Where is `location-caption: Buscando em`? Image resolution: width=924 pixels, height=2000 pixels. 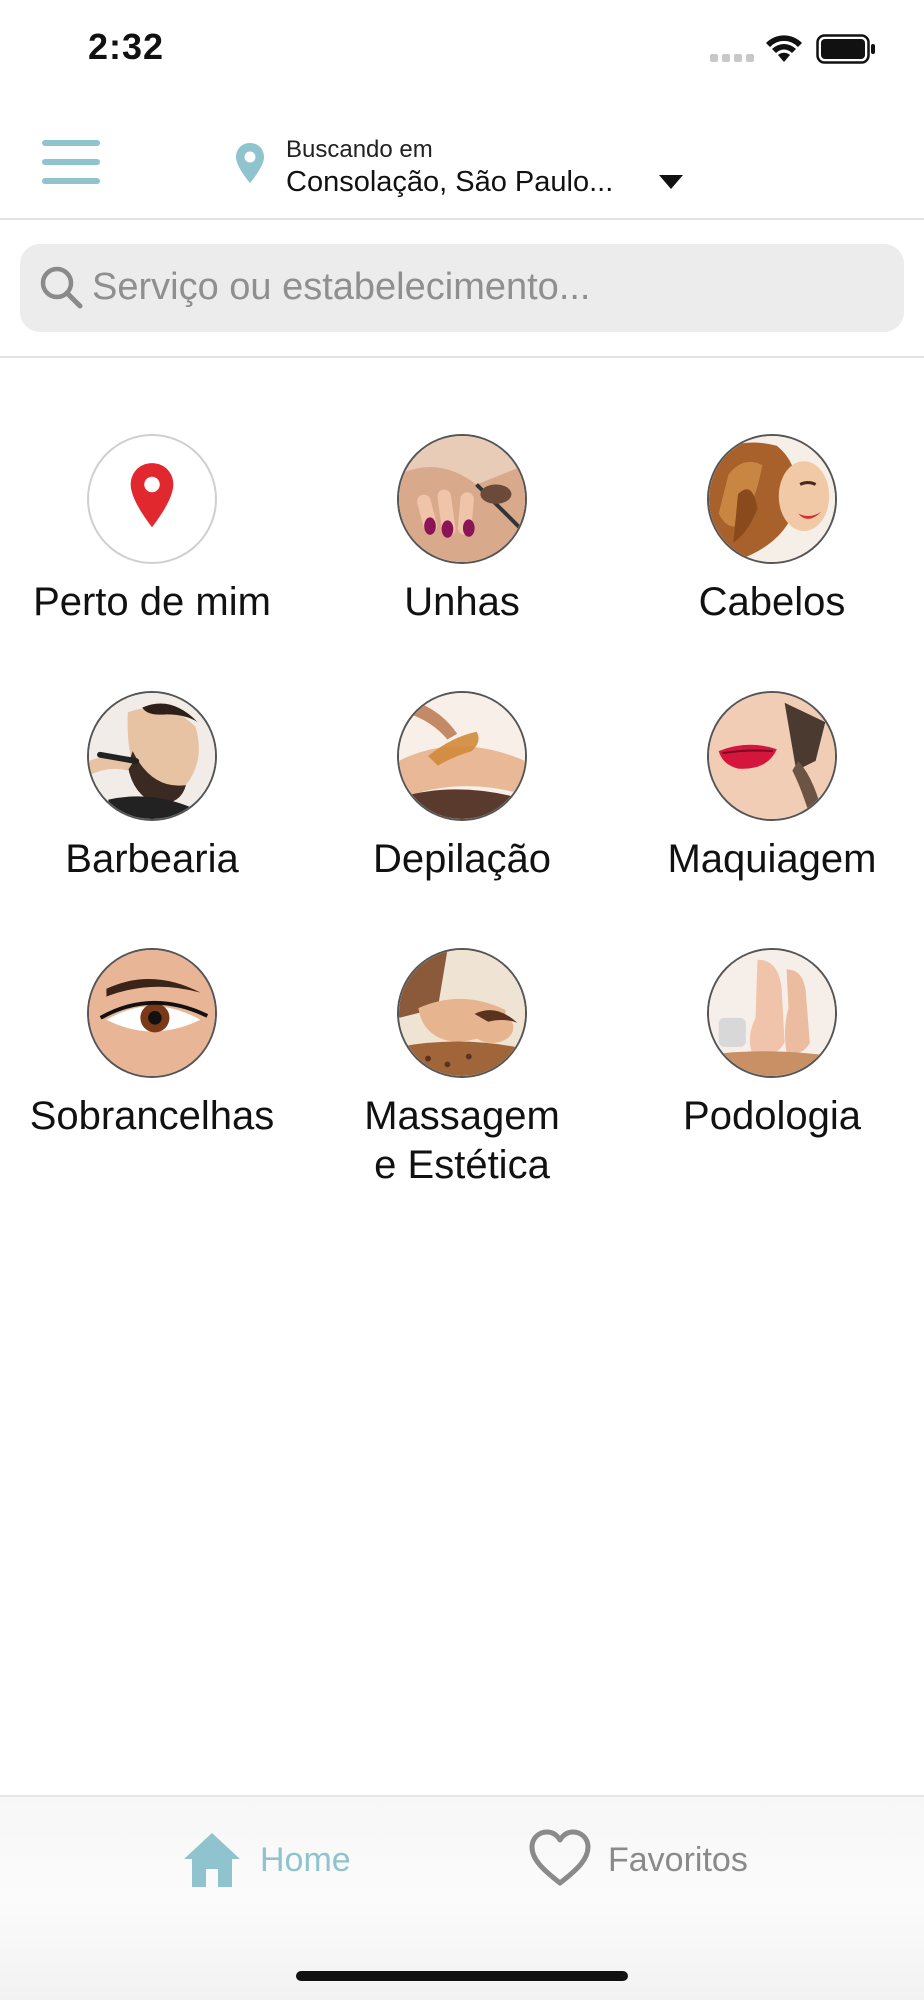 location-caption: Buscando em is located at coordinates (359, 149).